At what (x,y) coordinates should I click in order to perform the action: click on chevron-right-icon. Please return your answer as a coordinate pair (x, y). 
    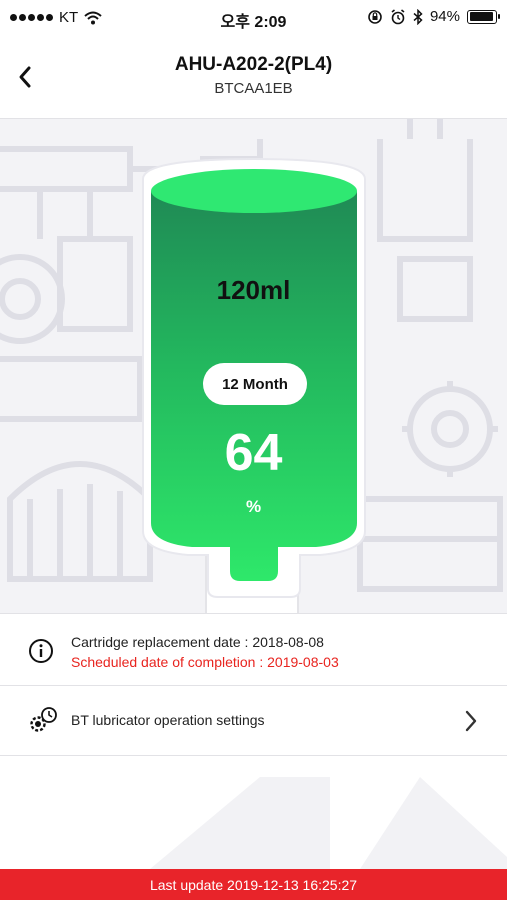
    Looking at the image, I should click on (471, 721).